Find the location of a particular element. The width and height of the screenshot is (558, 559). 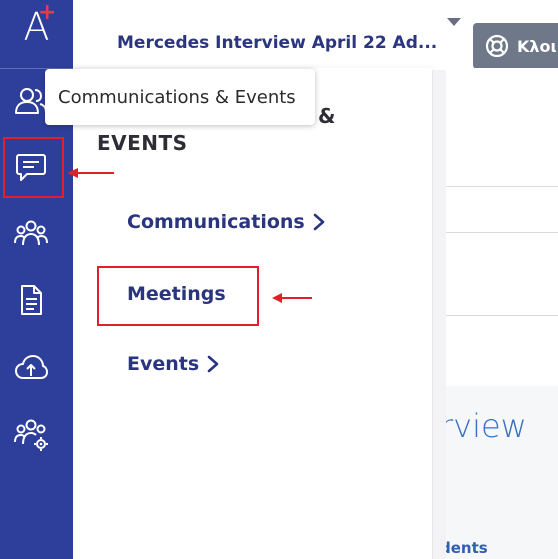

background-link: dents is located at coordinates (464, 548).